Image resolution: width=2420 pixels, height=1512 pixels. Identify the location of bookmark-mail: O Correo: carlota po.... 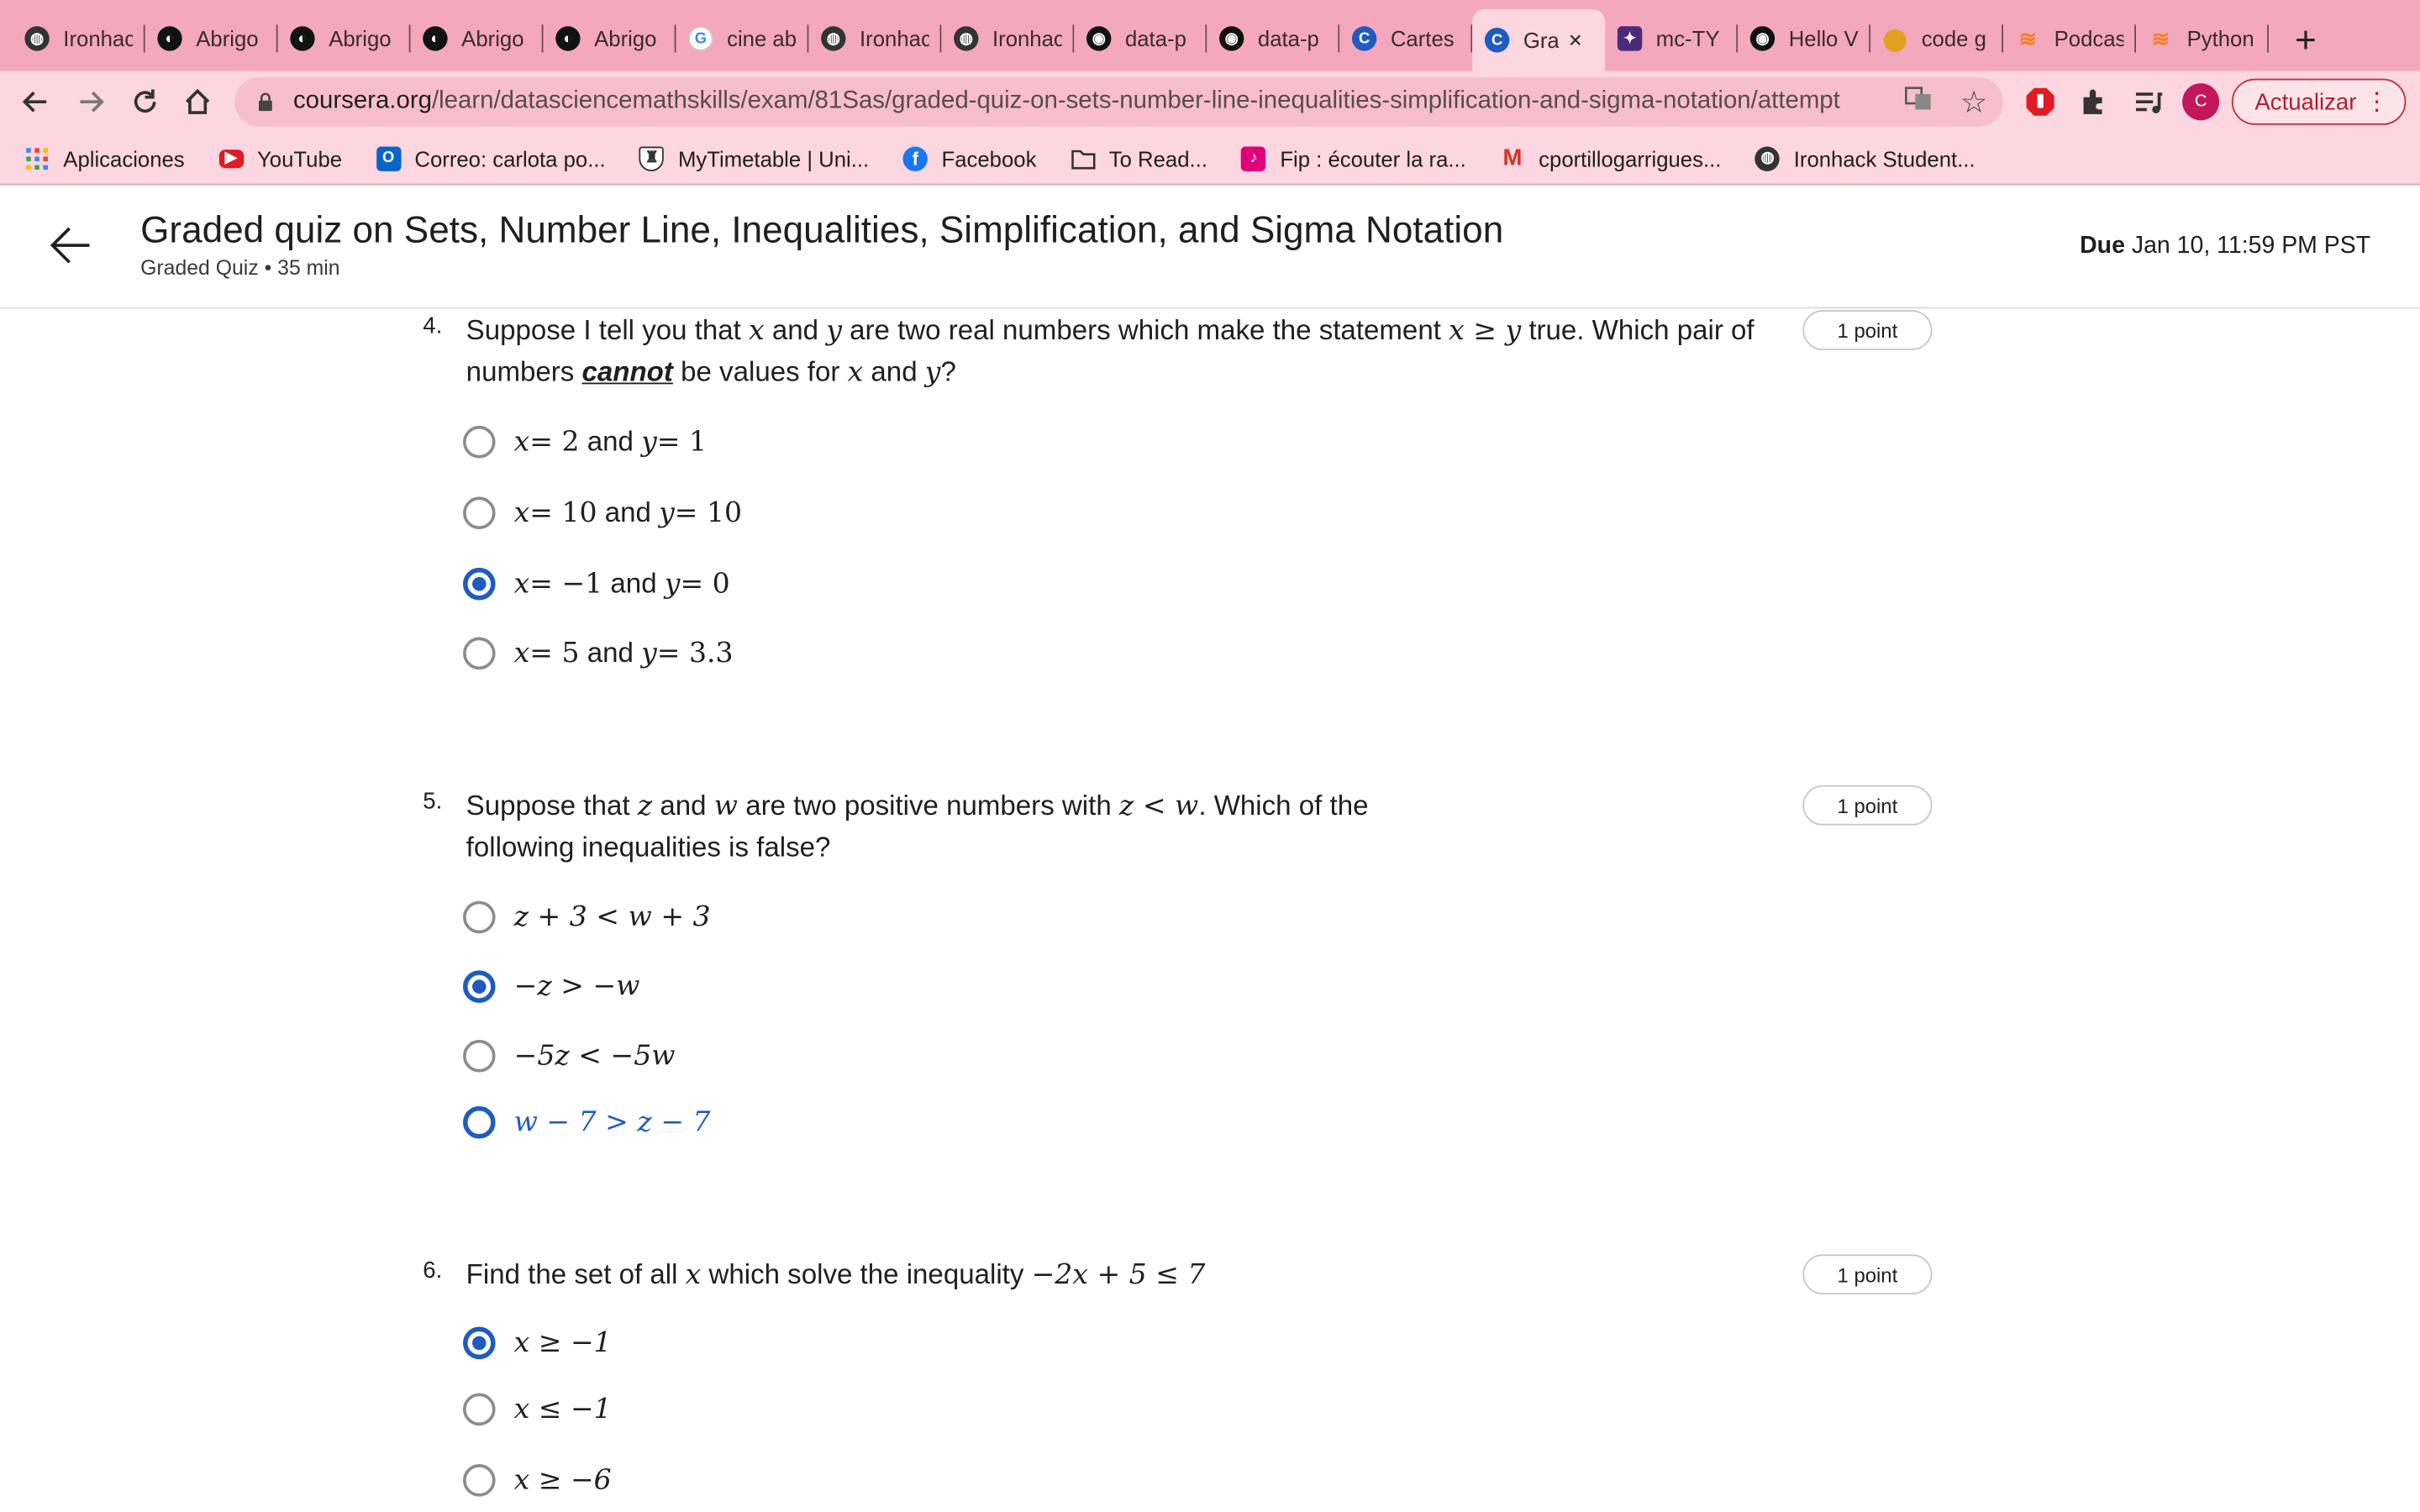
(491, 158).